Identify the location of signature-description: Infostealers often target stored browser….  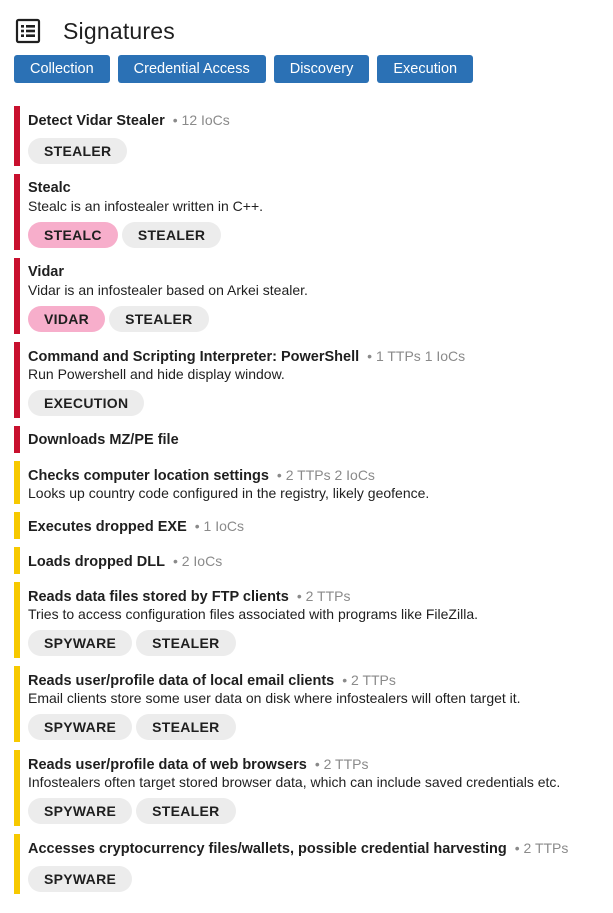
(294, 782).